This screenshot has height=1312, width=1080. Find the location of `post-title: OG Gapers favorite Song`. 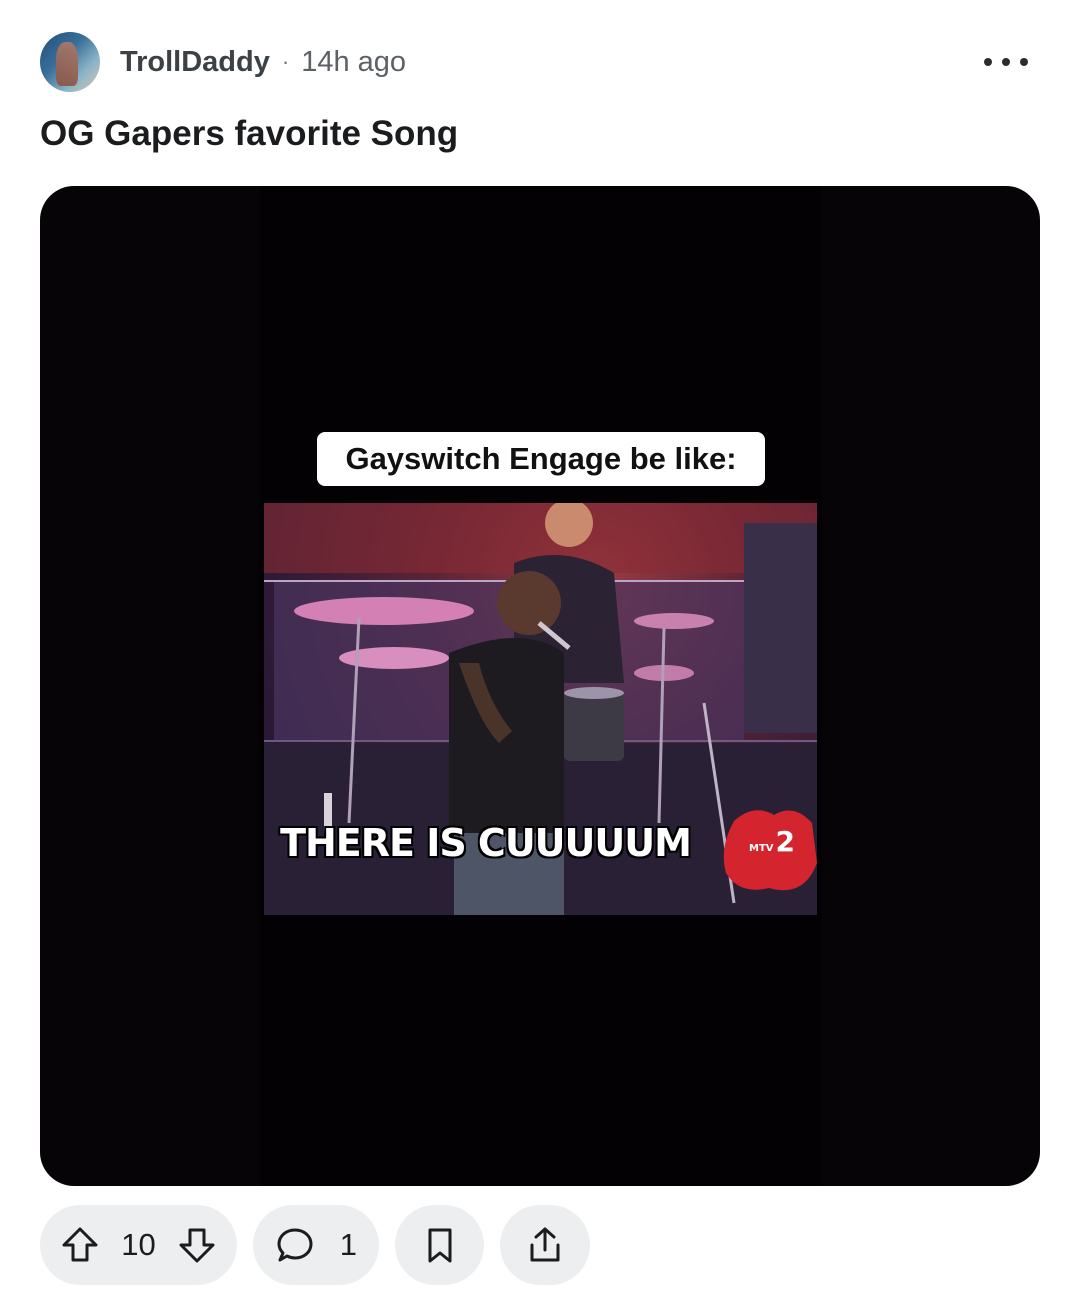

post-title: OG Gapers favorite Song is located at coordinates (249, 134).